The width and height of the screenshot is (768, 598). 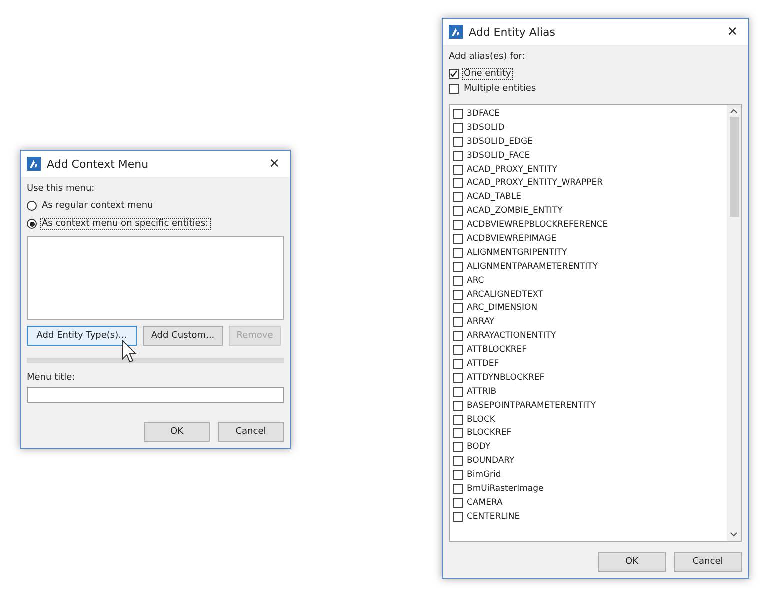 I want to click on entity-name: ARRAY, so click(x=481, y=322).